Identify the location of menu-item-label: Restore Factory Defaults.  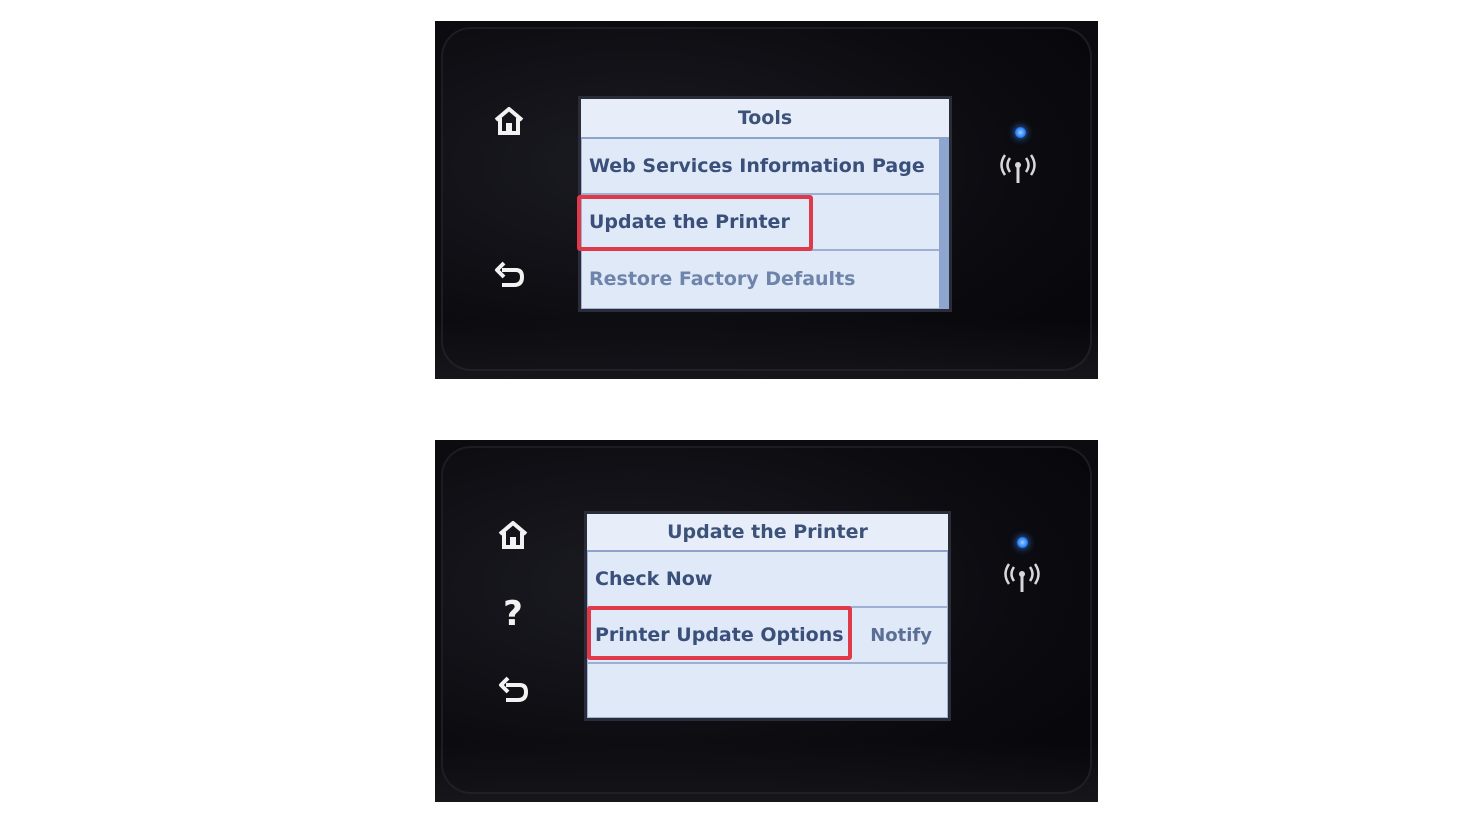
(722, 279).